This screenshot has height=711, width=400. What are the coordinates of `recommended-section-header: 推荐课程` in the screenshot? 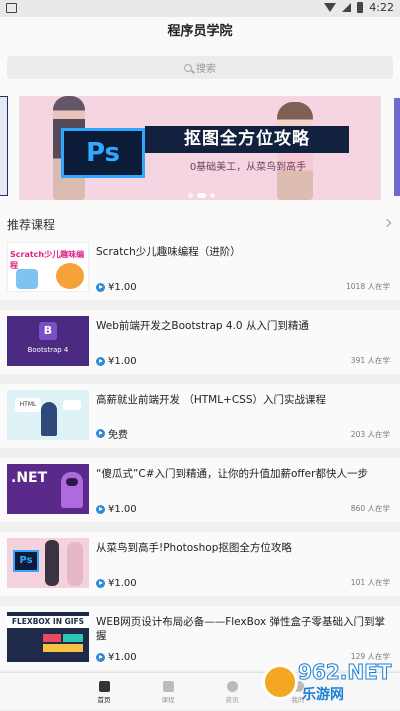 It's located at (200, 221).